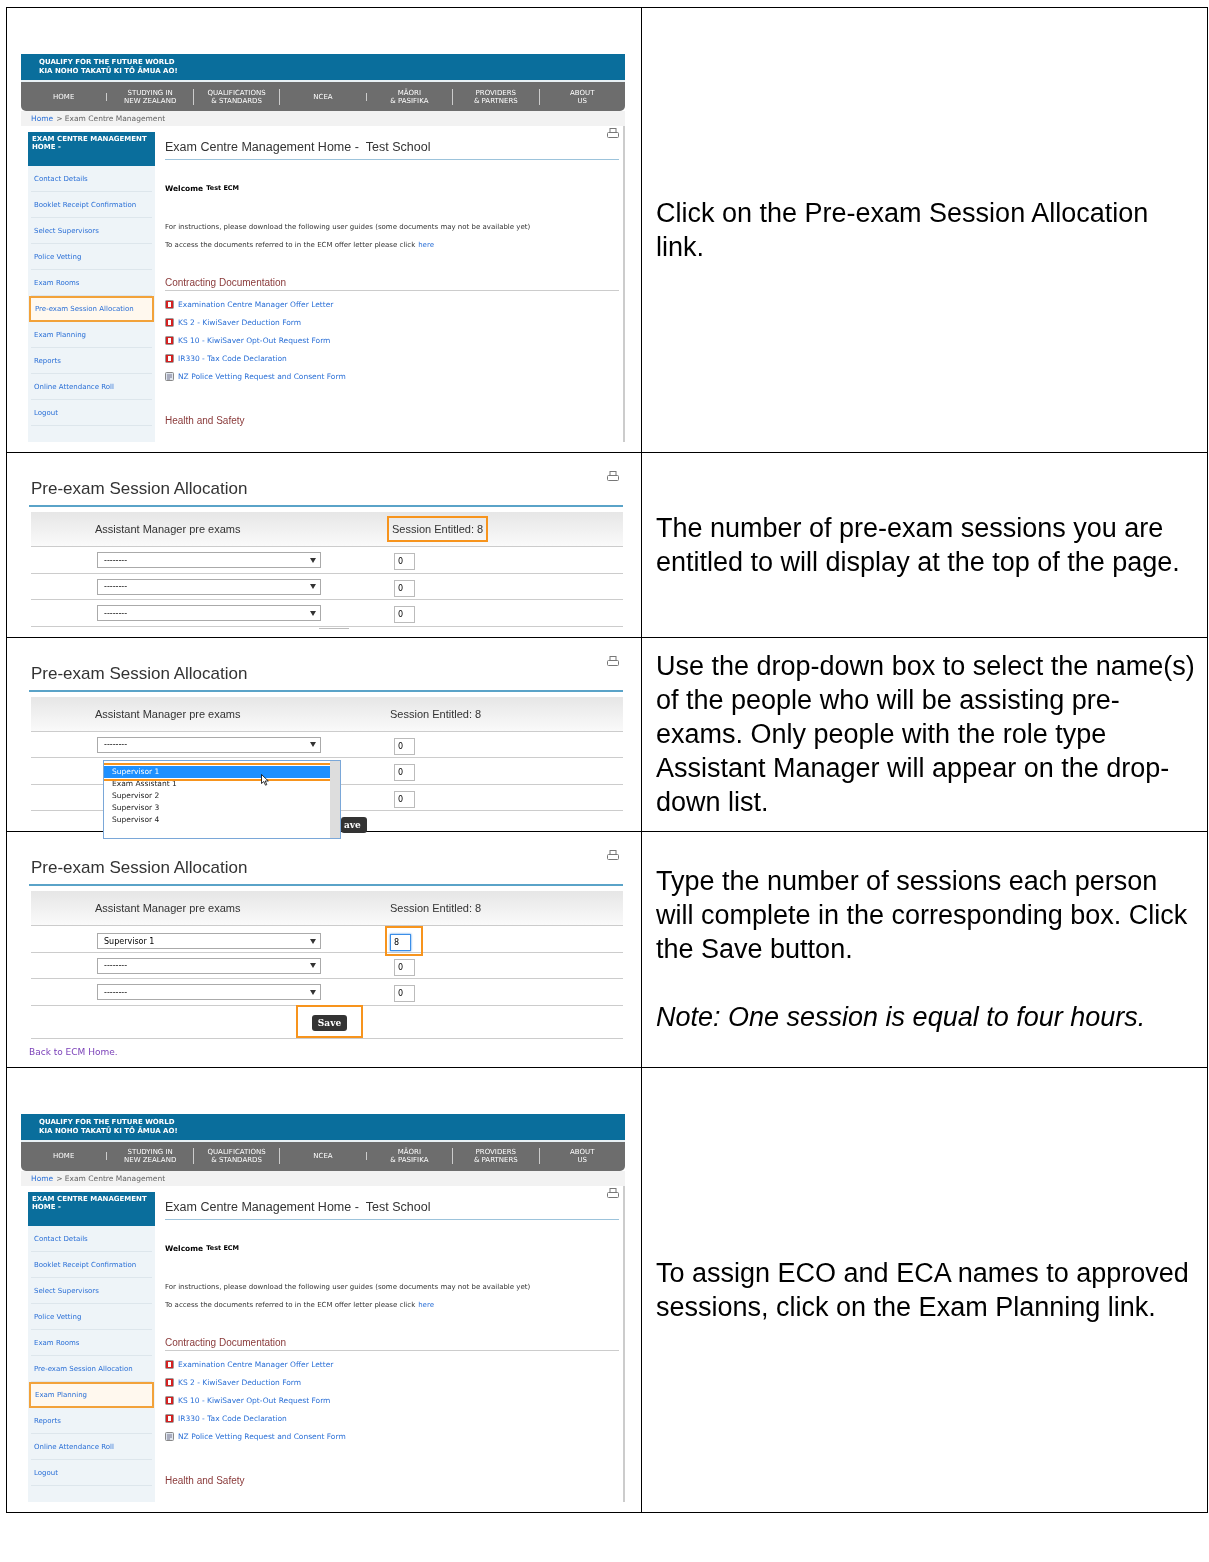 The height and width of the screenshot is (1562, 1209). What do you see at coordinates (329, 1023) in the screenshot?
I see `save-button: Save` at bounding box center [329, 1023].